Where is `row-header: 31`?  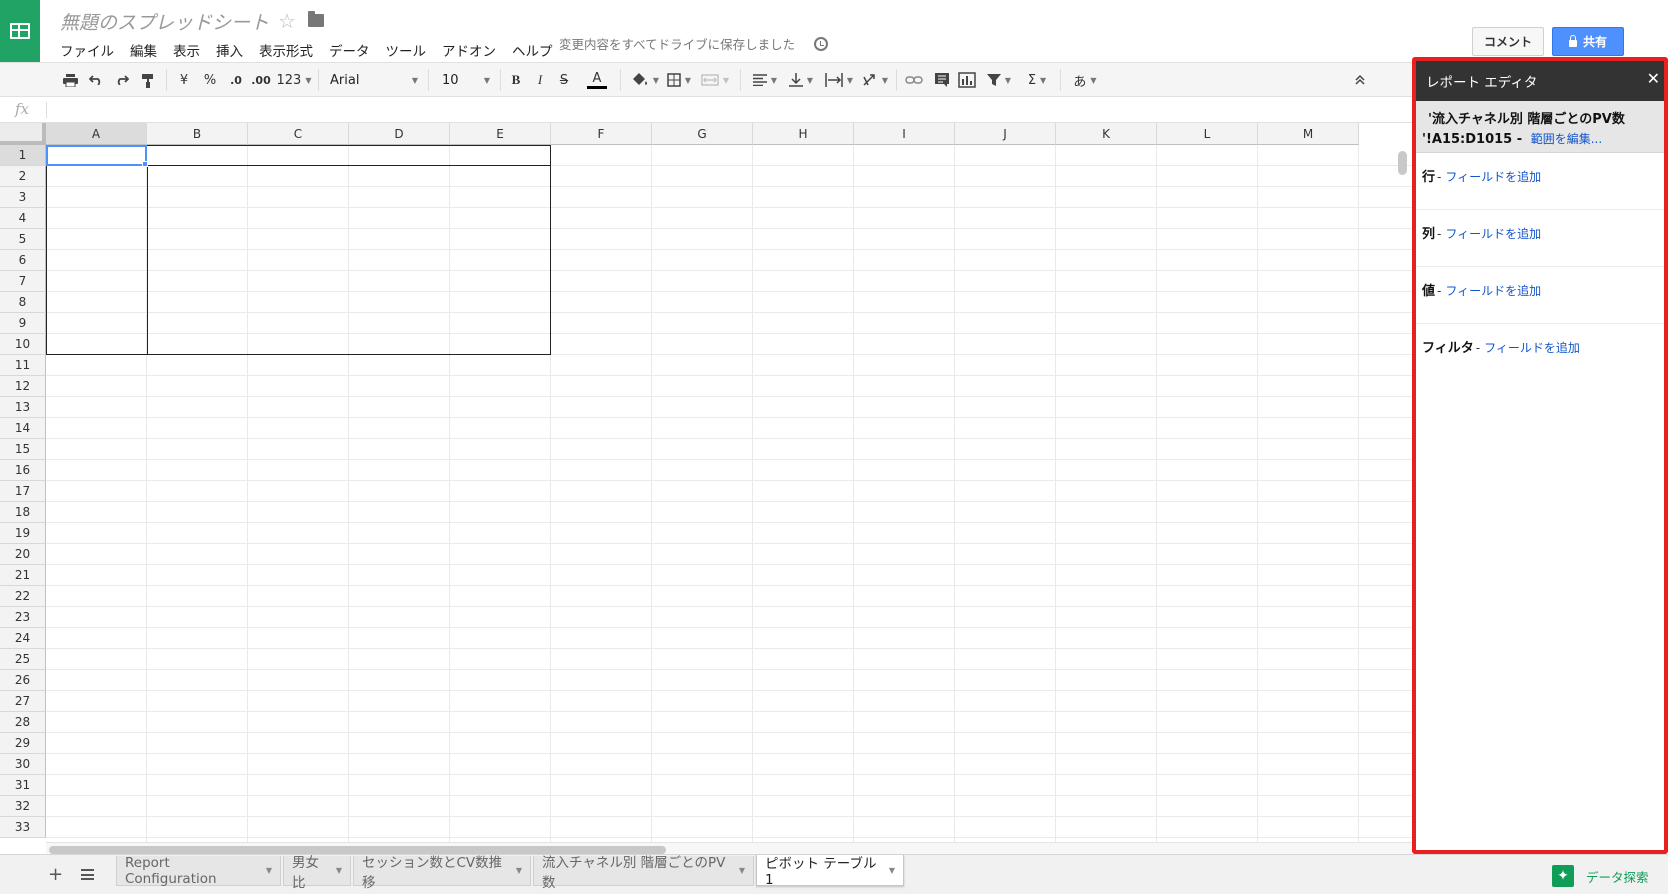
row-header: 31 is located at coordinates (23, 785).